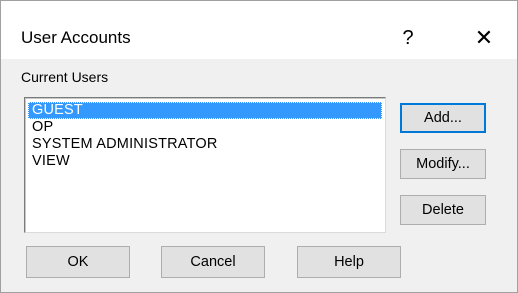 This screenshot has height=293, width=518. Describe the element at coordinates (408, 38) in the screenshot. I see `help-icon: ?` at that location.